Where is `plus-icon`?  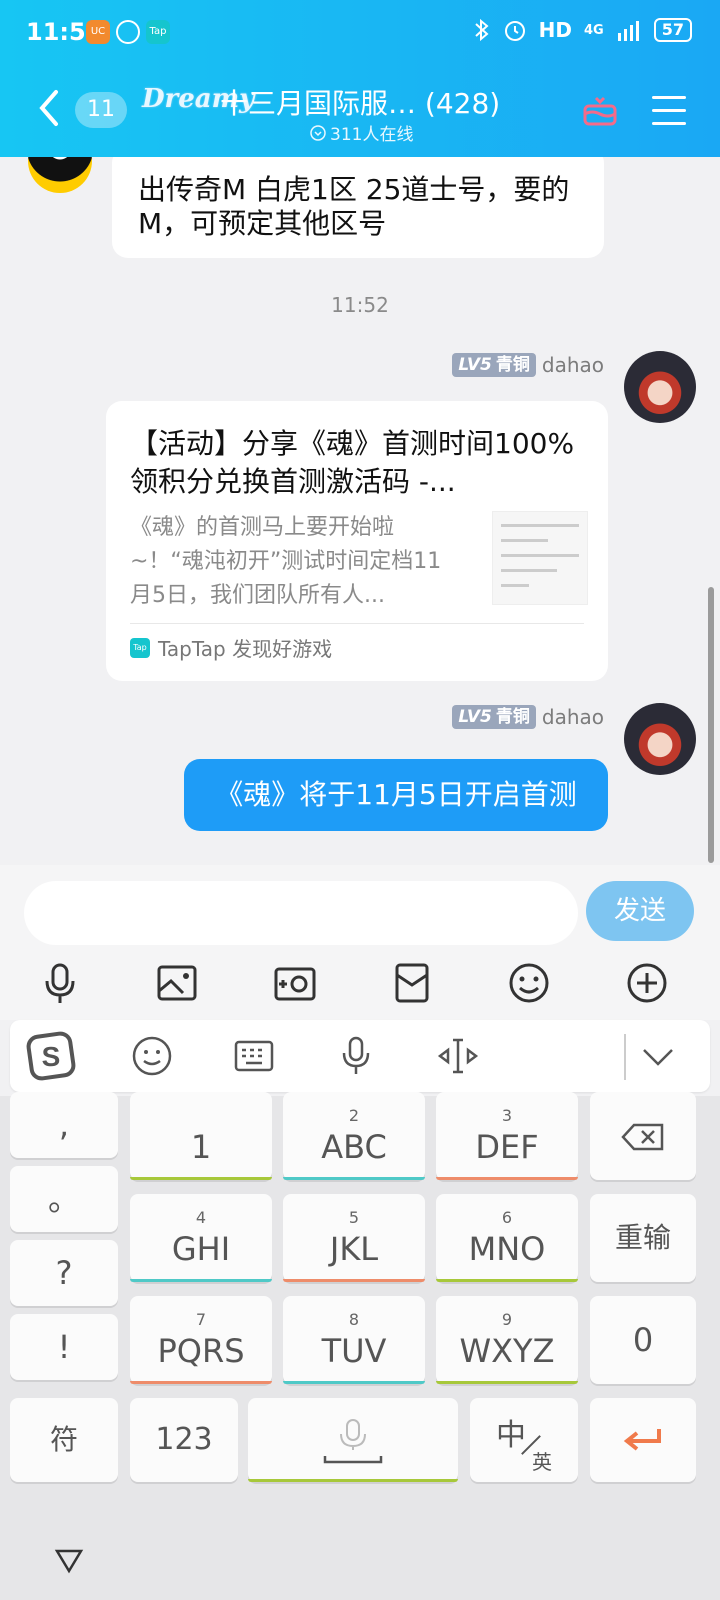 plus-icon is located at coordinates (647, 983).